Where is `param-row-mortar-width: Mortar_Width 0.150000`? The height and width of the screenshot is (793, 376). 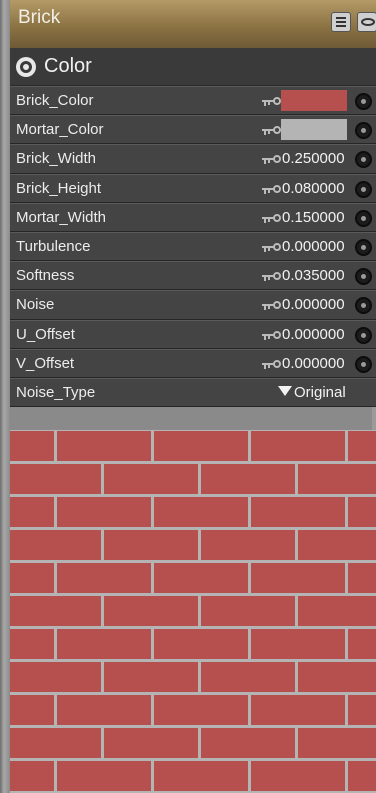 param-row-mortar-width: Mortar_Width 0.150000 is located at coordinates (193, 217).